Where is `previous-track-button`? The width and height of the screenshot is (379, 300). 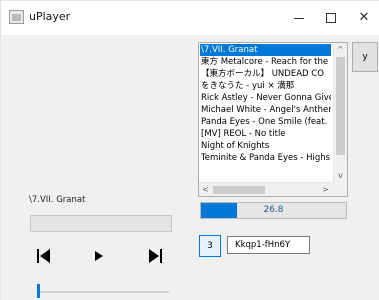
previous-track-button is located at coordinates (44, 256).